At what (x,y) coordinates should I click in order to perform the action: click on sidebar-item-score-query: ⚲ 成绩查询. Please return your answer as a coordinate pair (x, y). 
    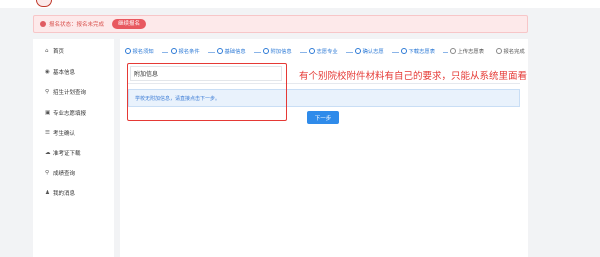
    Looking at the image, I should click on (60, 173).